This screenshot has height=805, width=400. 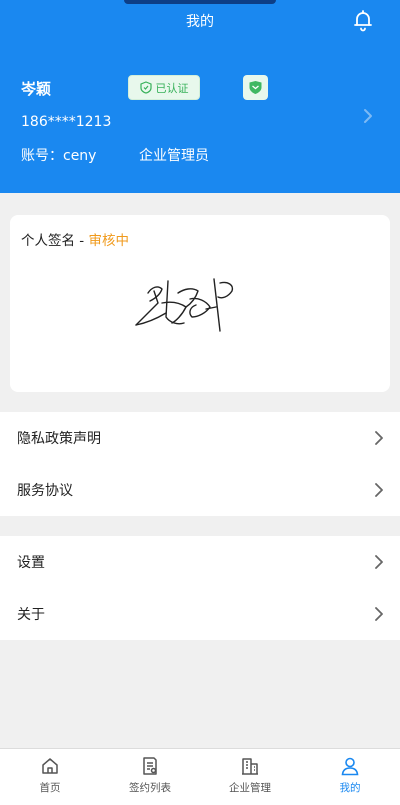 I want to click on enterprise-shield-icon, so click(x=255, y=87).